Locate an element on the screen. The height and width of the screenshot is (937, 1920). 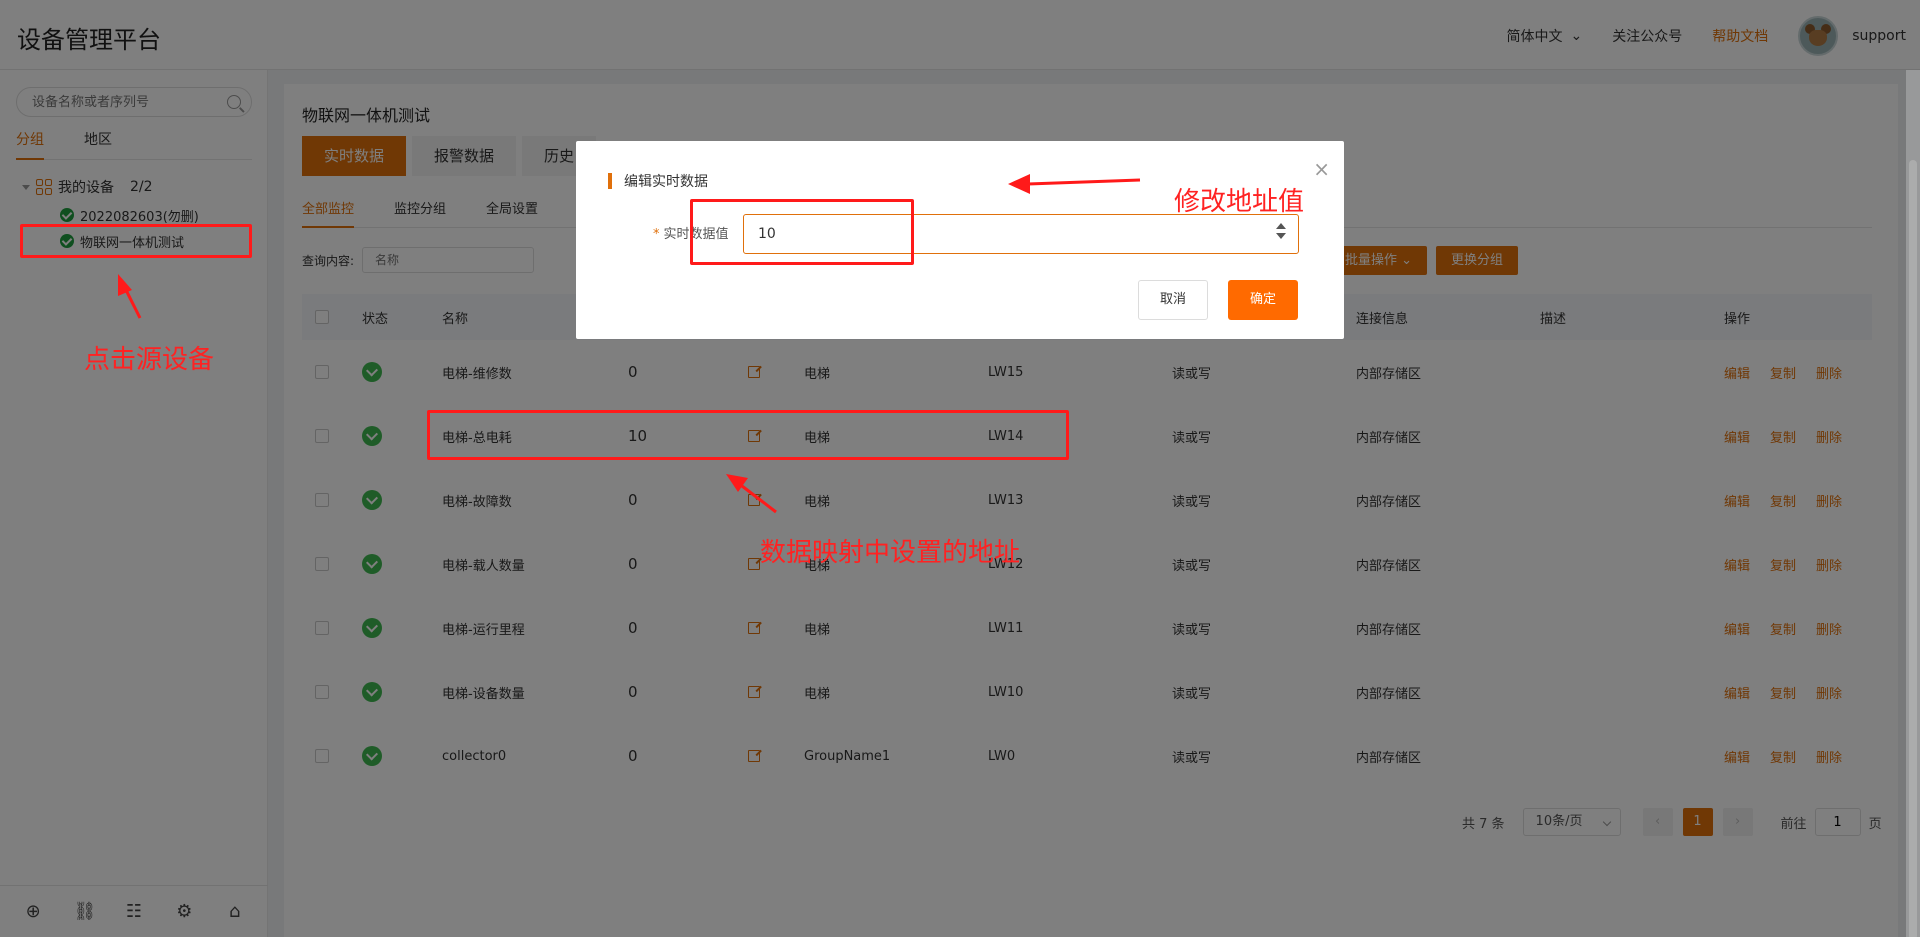
confirm-button: 确定 is located at coordinates (1263, 300).